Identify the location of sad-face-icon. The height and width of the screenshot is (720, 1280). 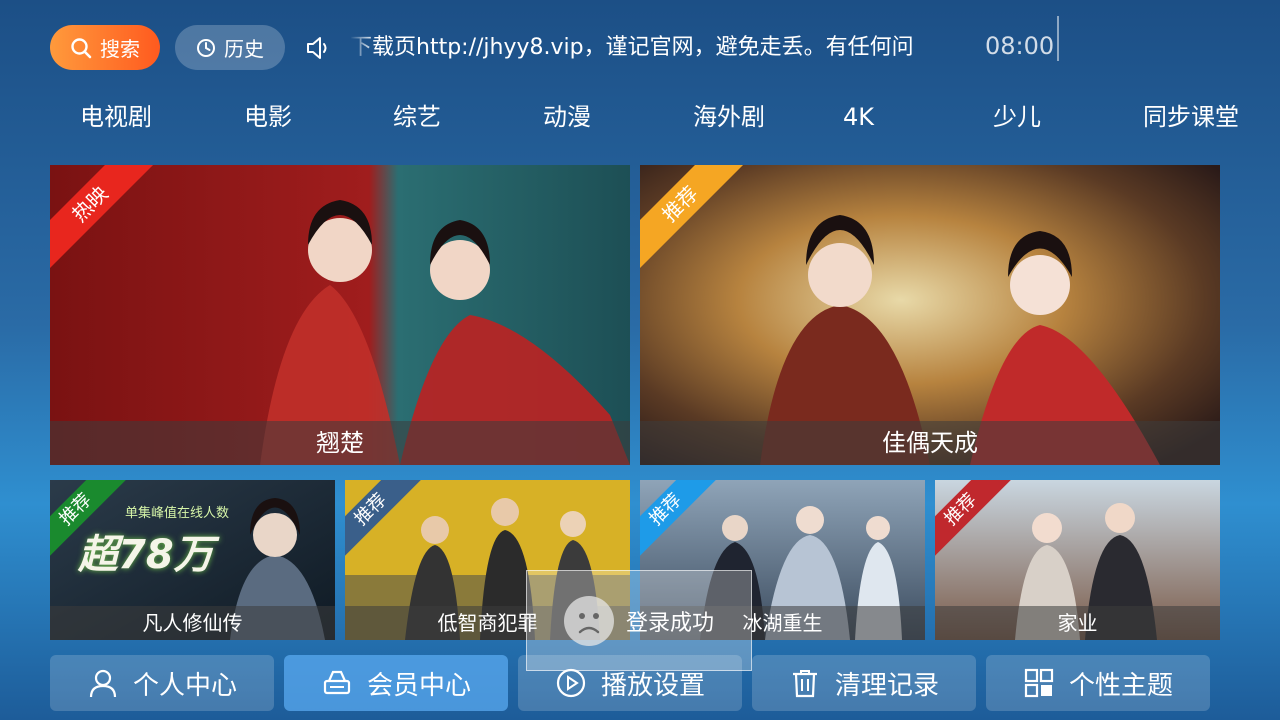
(588, 620).